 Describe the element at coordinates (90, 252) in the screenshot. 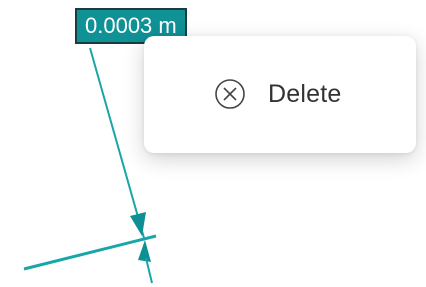

I see `measured-edge-line` at that location.